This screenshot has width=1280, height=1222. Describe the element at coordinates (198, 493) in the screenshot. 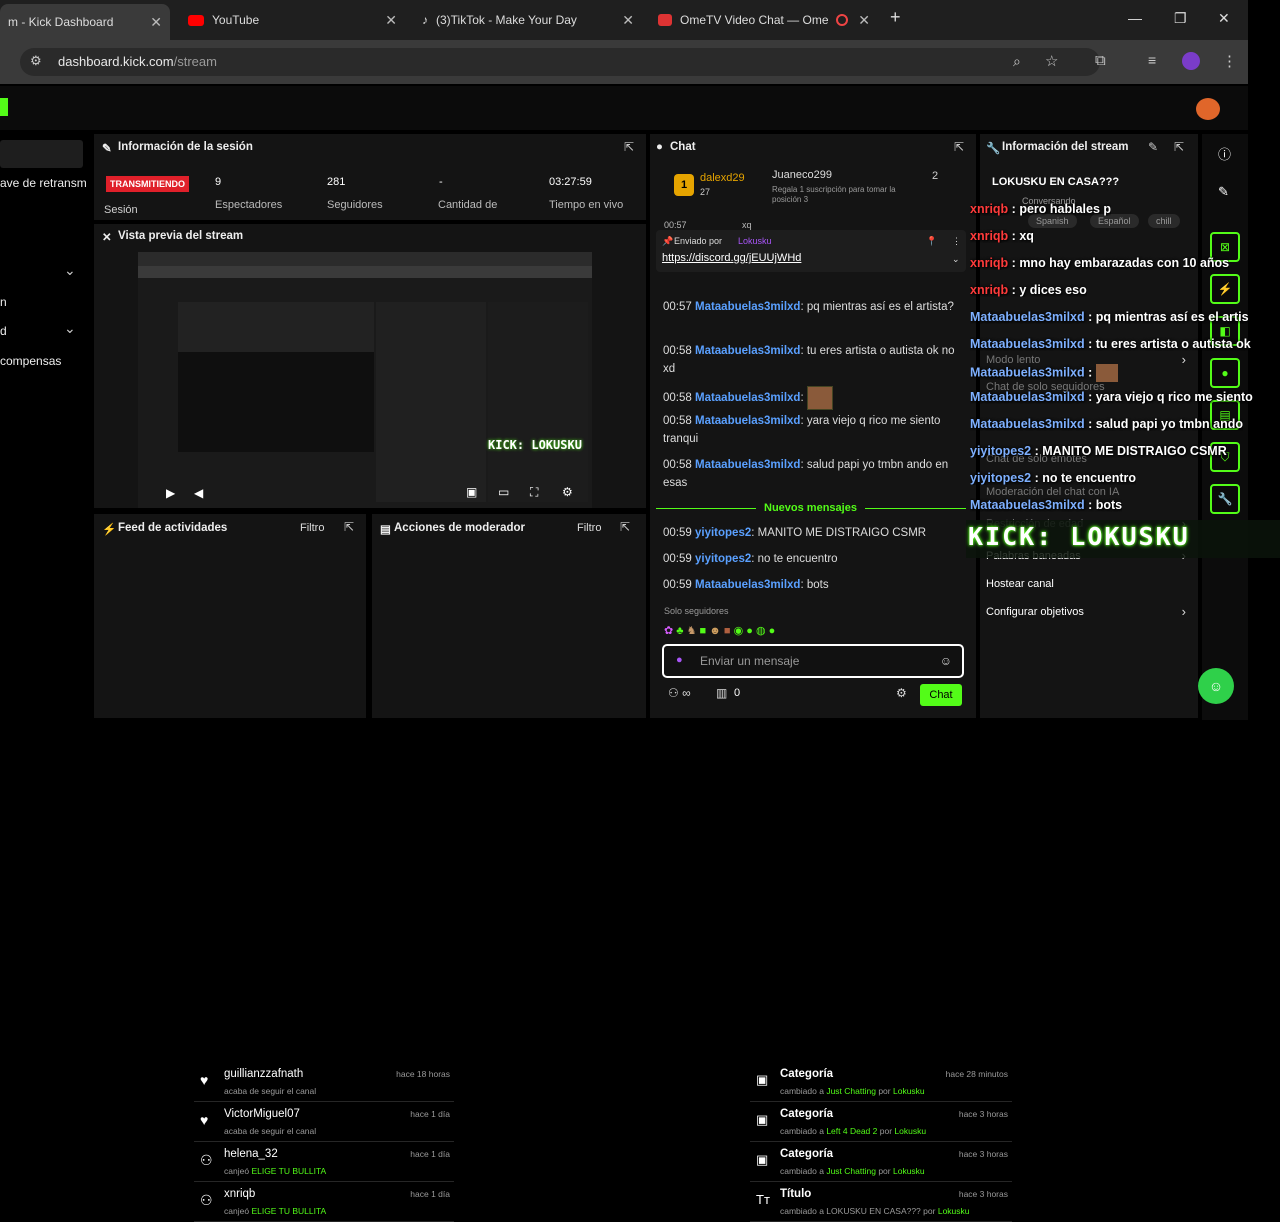

I see `volume-icon: ◀` at that location.